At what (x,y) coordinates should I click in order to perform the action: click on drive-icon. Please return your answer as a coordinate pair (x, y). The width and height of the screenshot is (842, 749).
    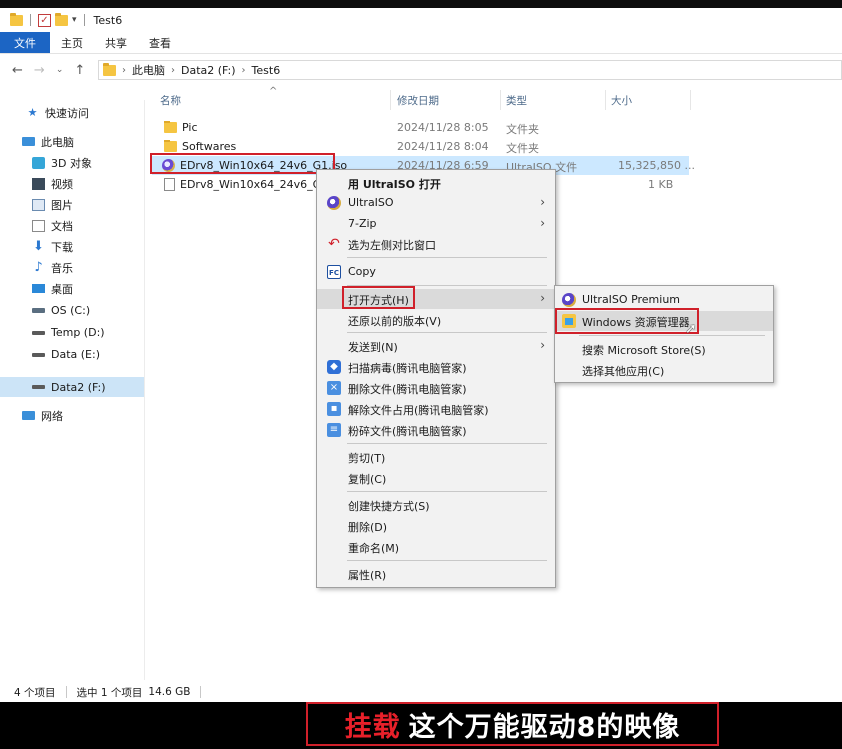
    Looking at the image, I should click on (38, 354).